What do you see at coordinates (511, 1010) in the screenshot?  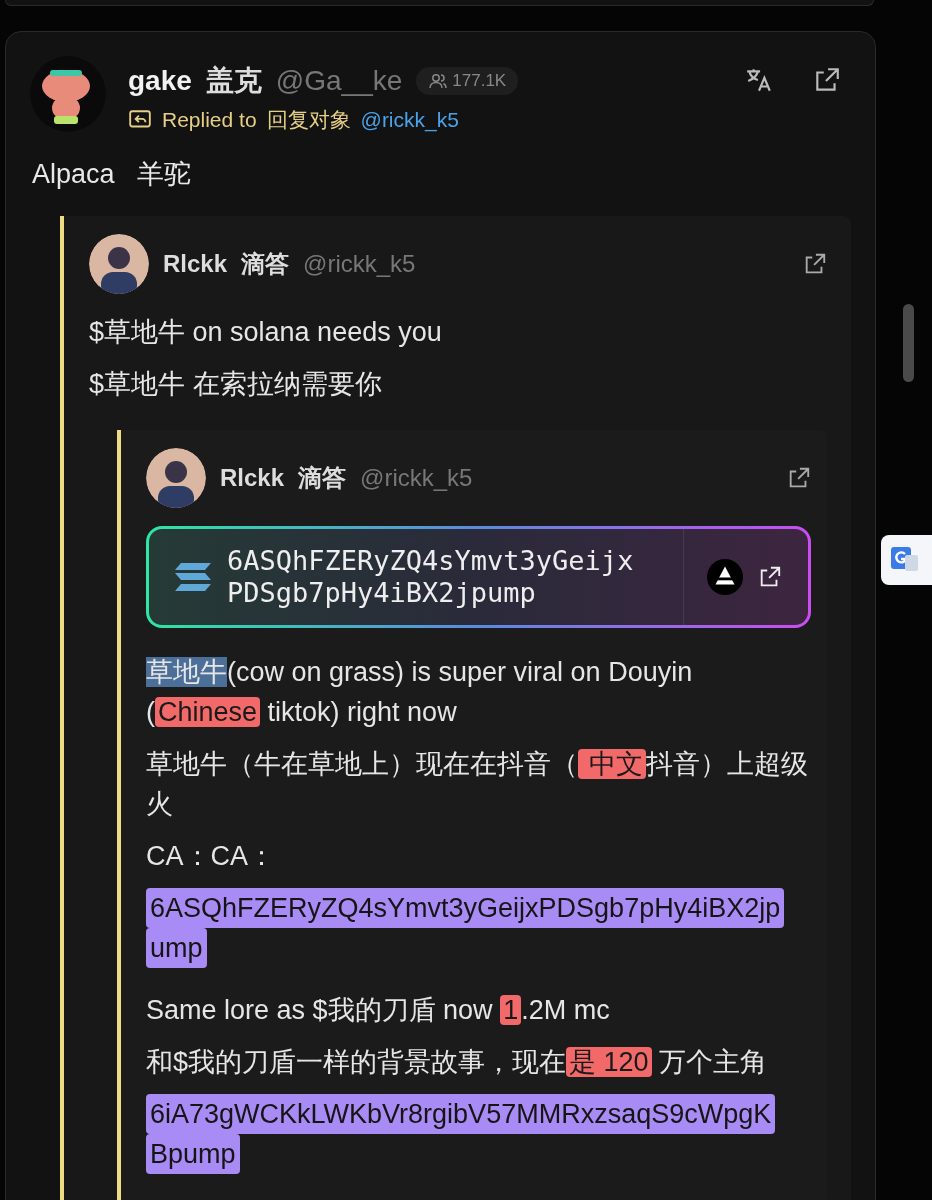 I see `highlighted-text: 1` at bounding box center [511, 1010].